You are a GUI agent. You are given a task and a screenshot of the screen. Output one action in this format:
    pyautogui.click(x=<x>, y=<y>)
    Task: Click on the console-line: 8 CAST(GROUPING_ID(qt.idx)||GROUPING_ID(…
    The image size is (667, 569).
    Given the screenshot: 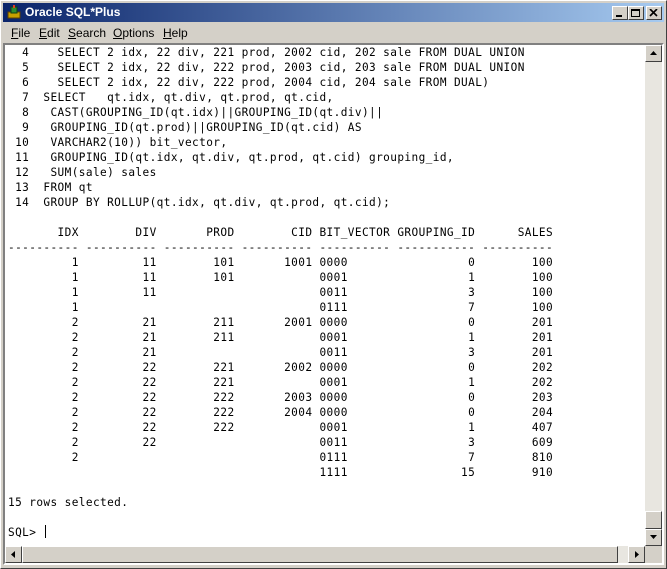 What is the action you would take?
    pyautogui.click(x=196, y=112)
    